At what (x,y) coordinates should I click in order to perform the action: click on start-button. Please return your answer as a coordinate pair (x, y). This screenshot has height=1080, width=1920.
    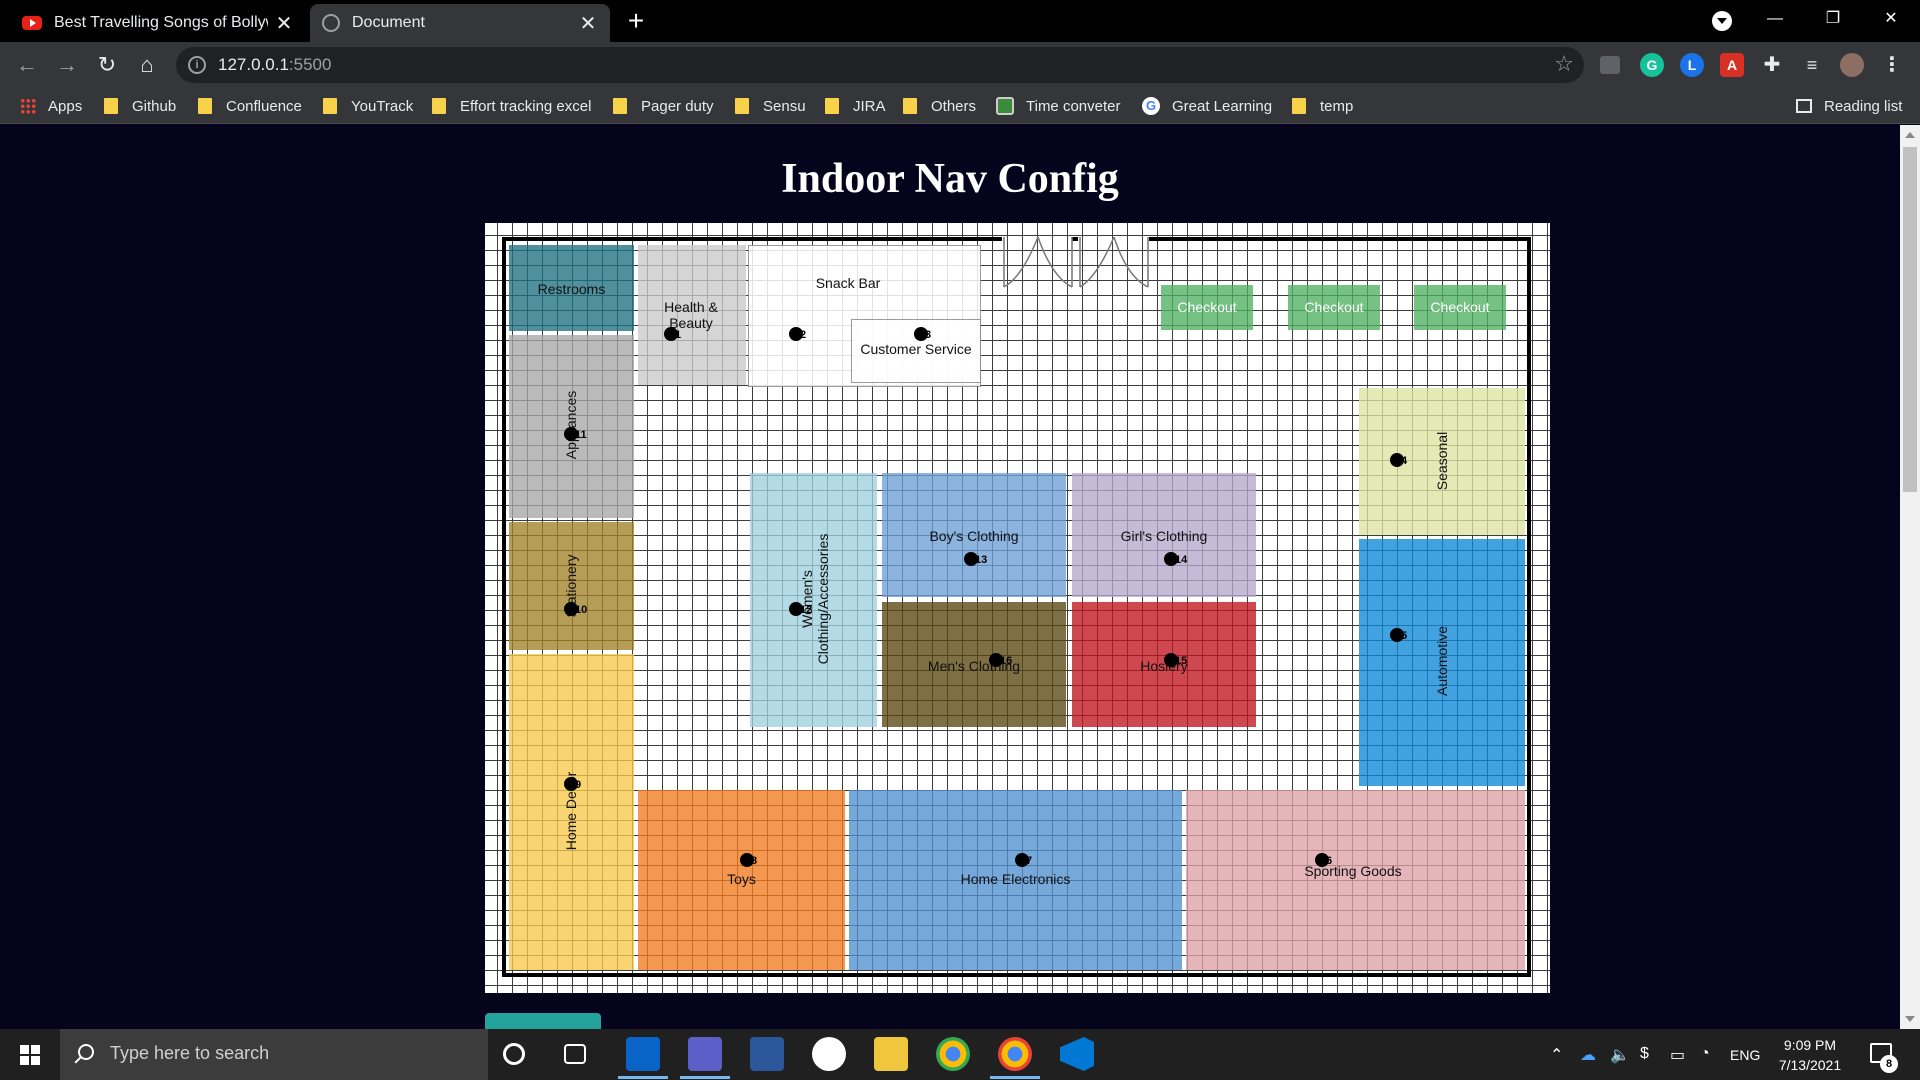
    Looking at the image, I should click on (30, 1054).